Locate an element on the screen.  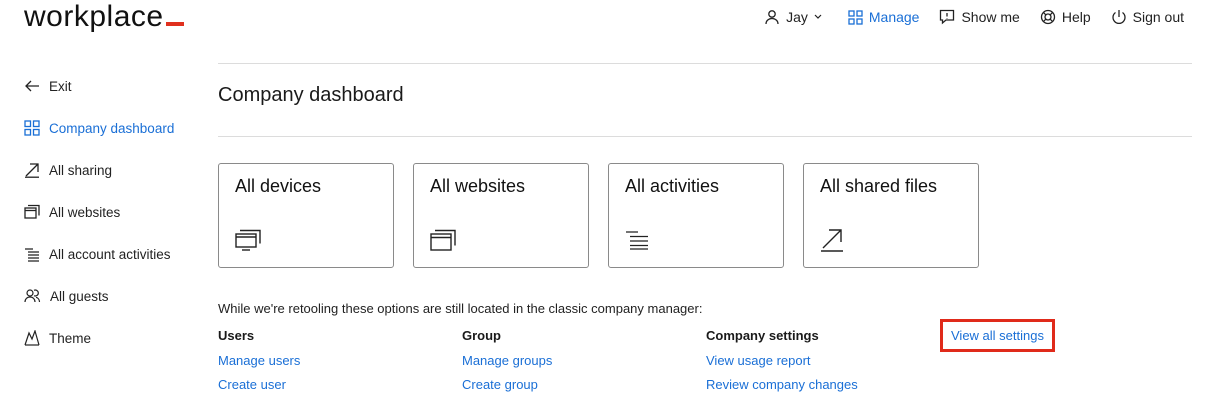
card-title: All websites is located at coordinates (478, 186).